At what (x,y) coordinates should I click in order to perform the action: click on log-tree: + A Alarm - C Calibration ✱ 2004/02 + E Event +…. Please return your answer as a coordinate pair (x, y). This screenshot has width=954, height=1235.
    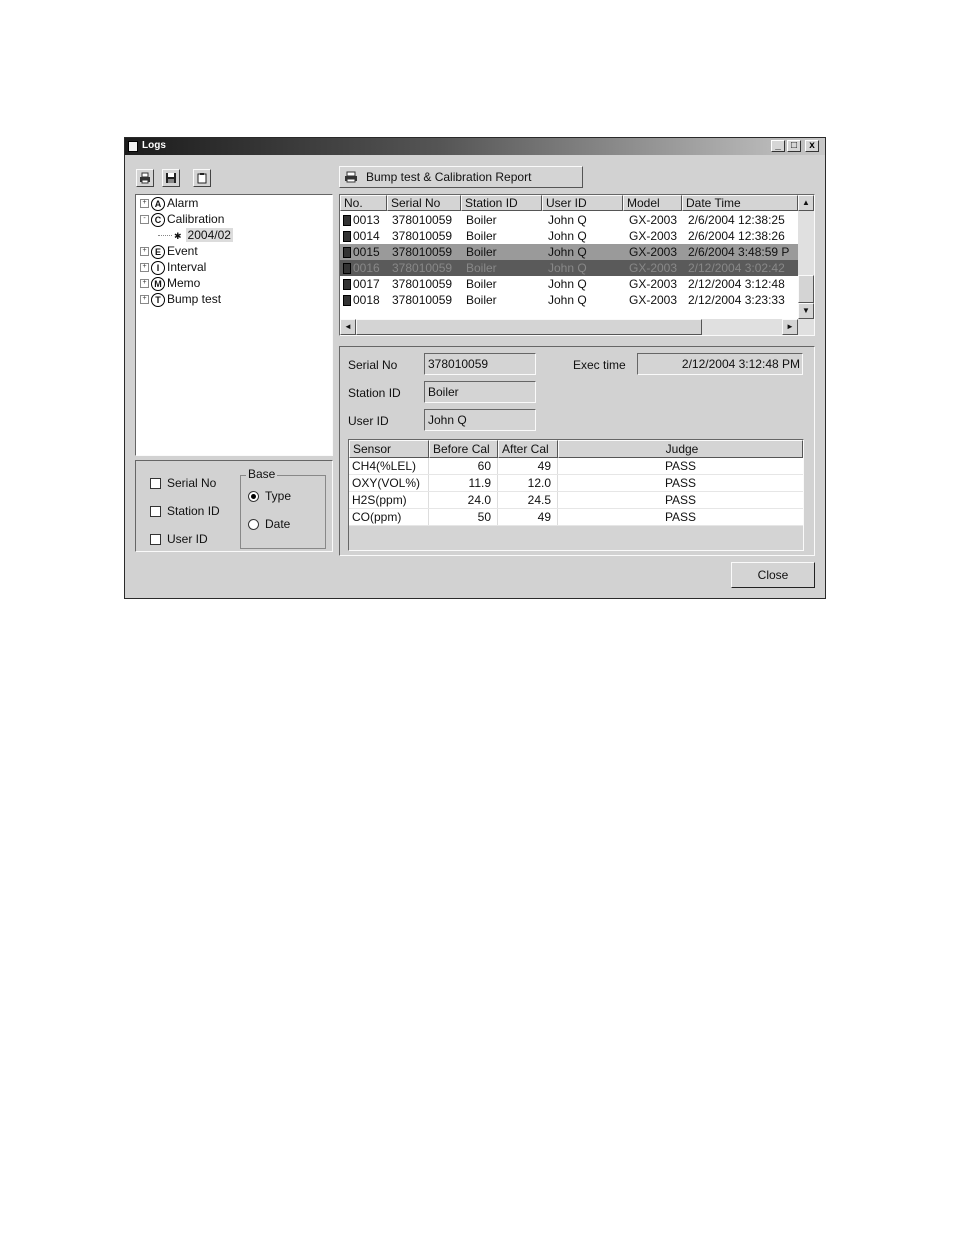
    Looking at the image, I should click on (234, 325).